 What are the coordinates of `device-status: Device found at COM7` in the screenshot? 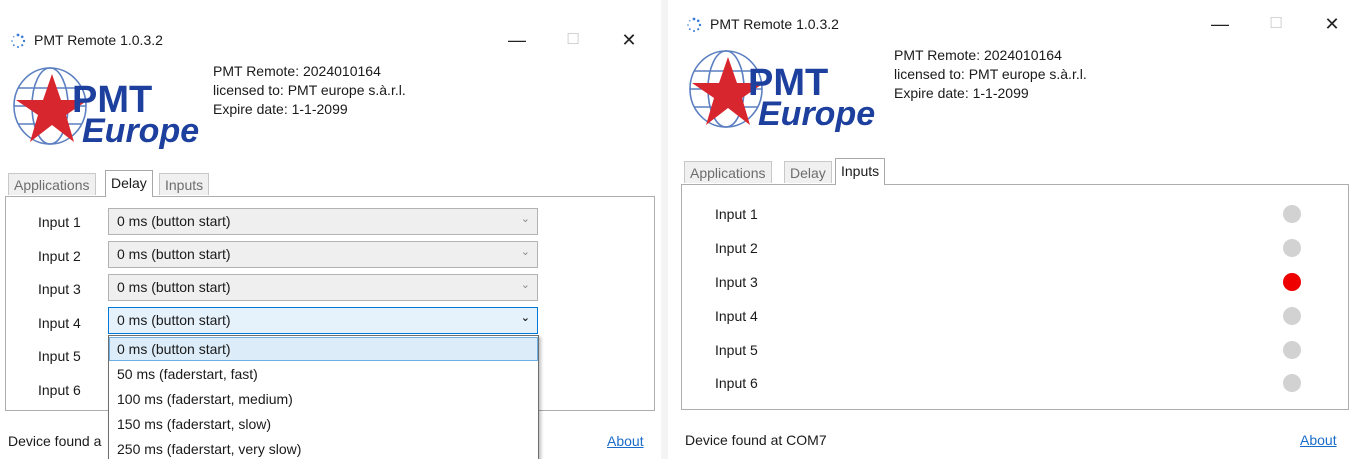 It's located at (756, 440).